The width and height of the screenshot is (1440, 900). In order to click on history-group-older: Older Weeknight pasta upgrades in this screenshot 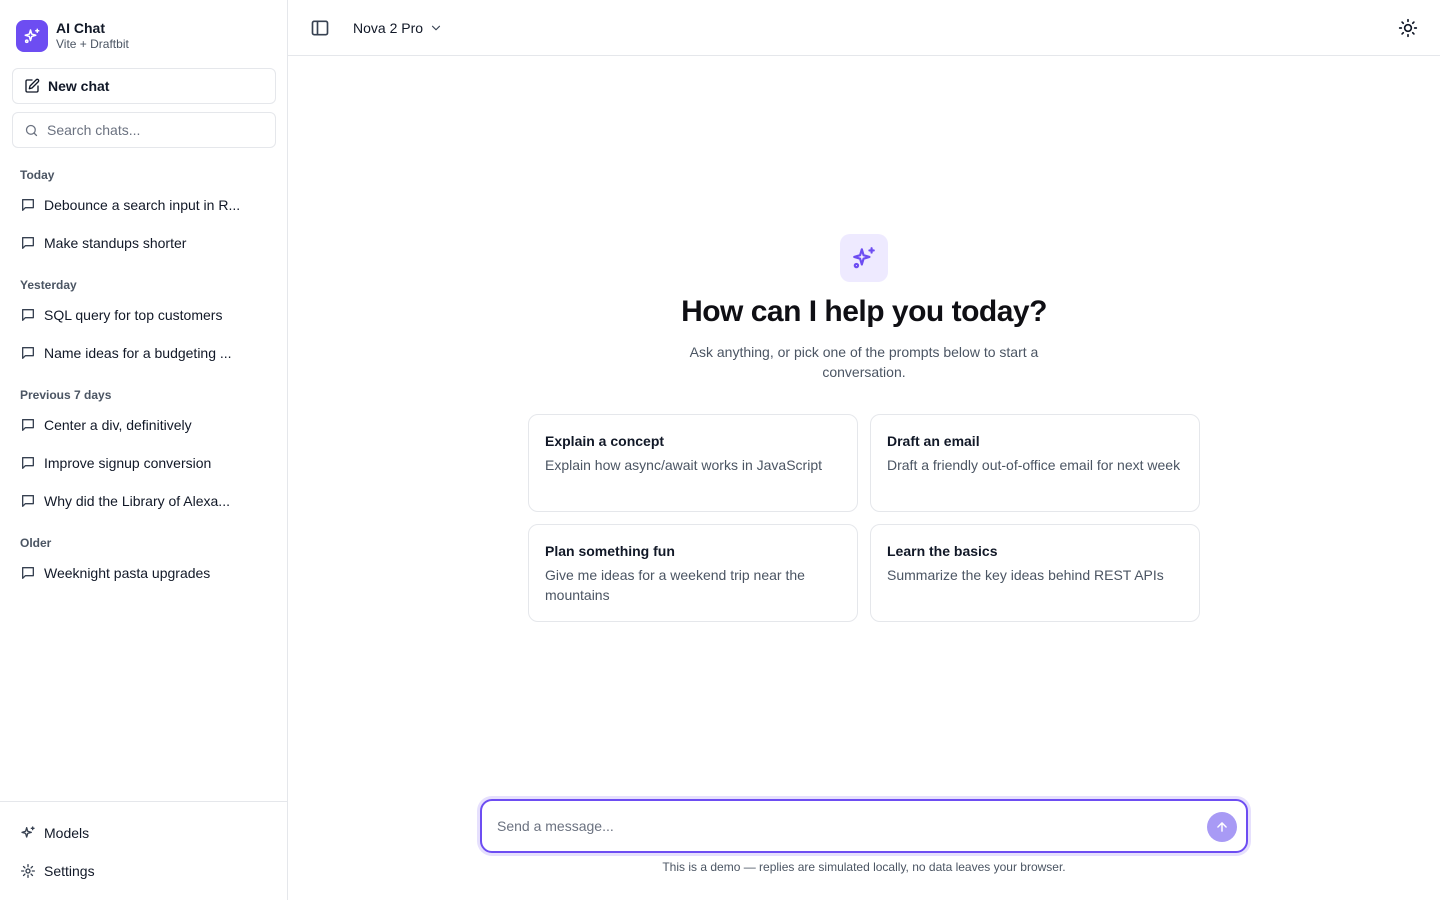, I will do `click(144, 562)`.